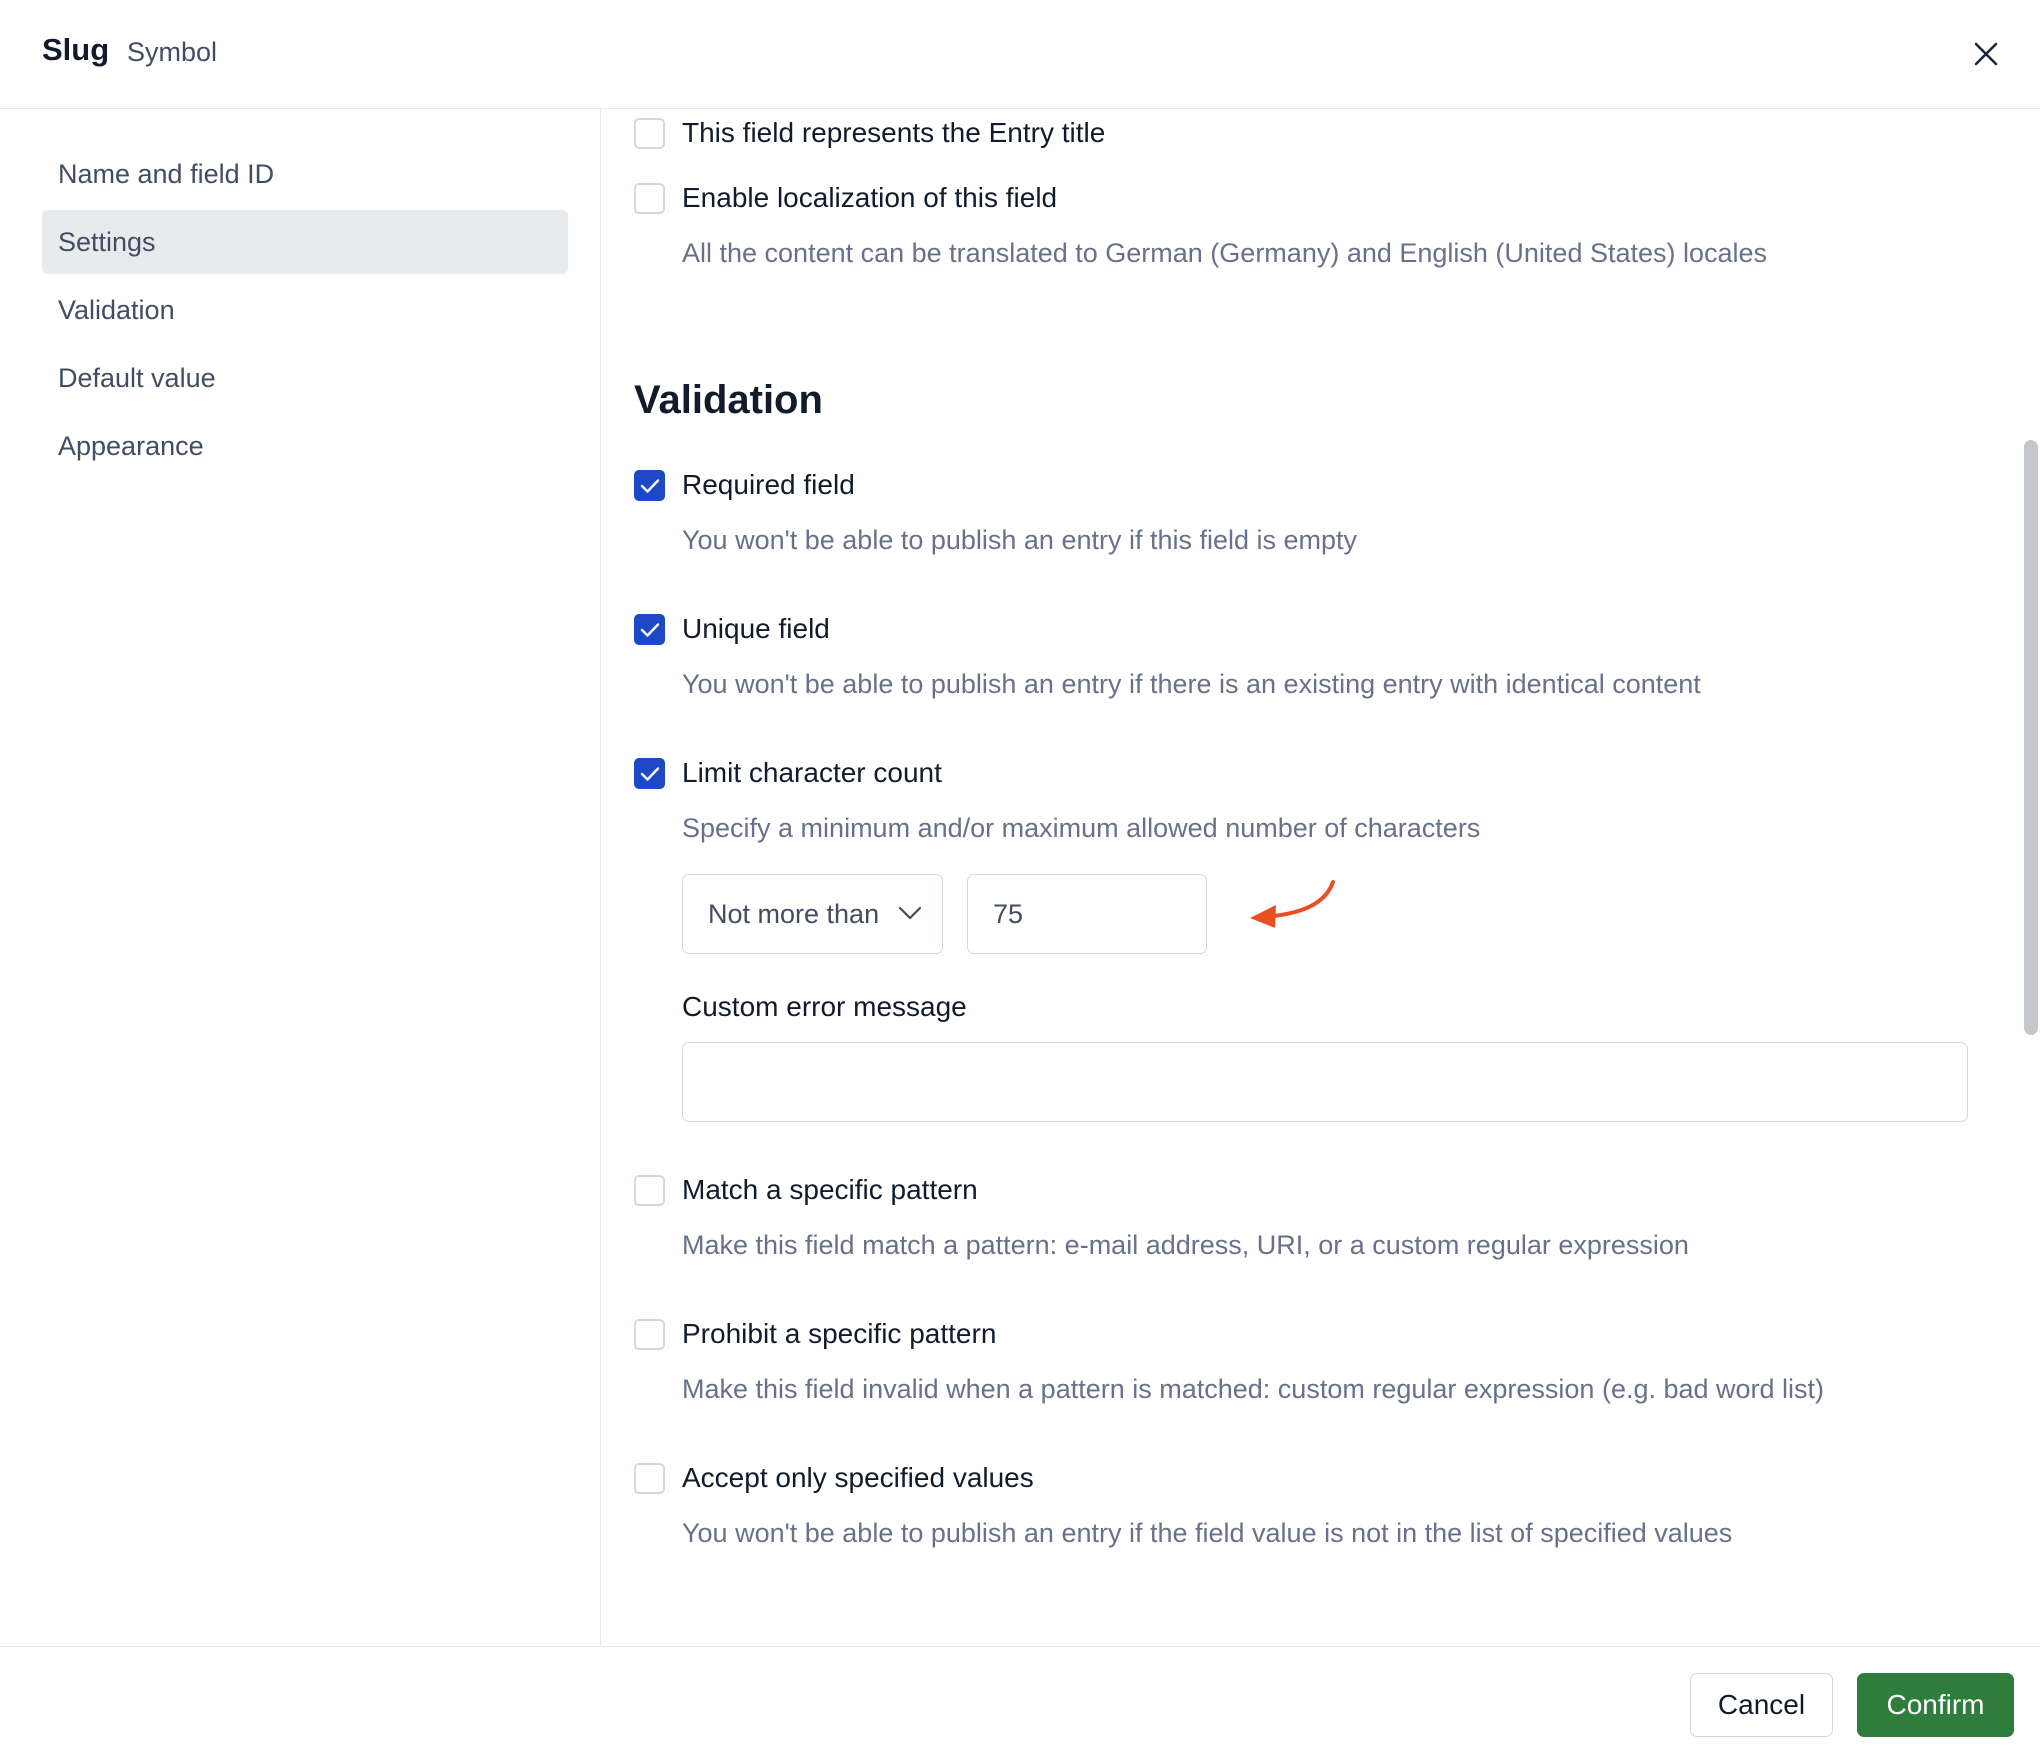  What do you see at coordinates (305, 446) in the screenshot?
I see `sidebar-item-appearance: Appearance` at bounding box center [305, 446].